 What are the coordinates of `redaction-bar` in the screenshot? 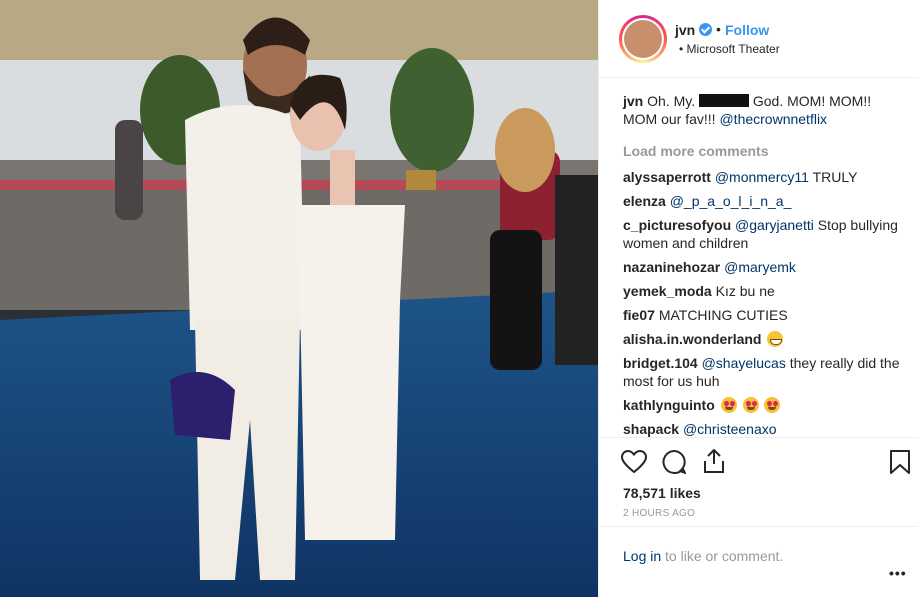 It's located at (723, 100).